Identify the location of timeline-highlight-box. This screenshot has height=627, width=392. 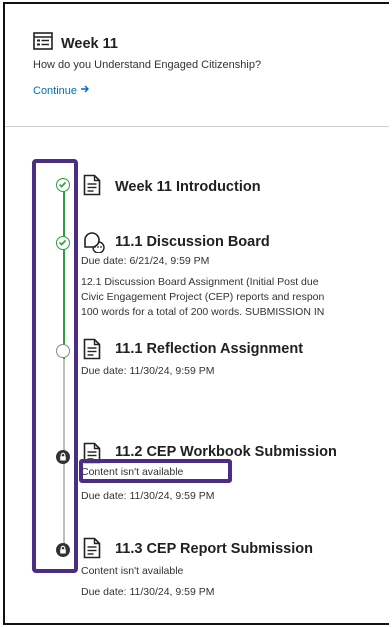
(55, 366).